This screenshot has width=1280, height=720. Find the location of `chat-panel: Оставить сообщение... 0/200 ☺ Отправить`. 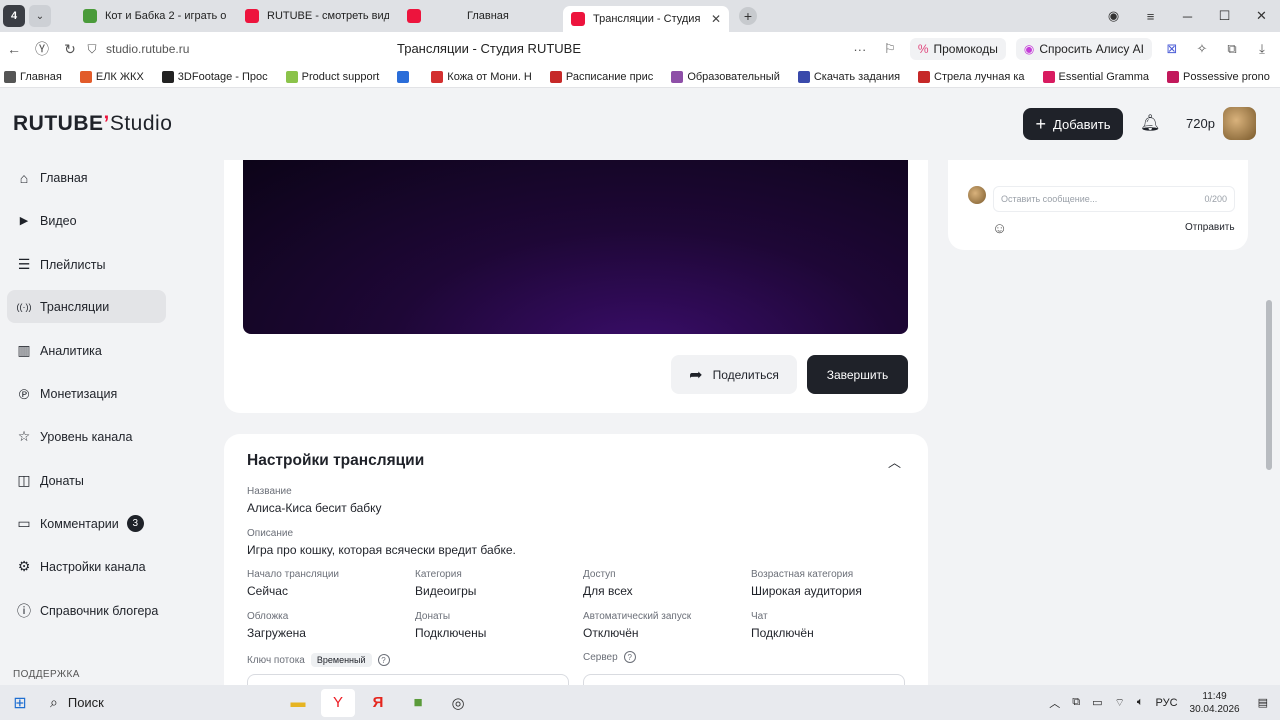

chat-panel: Оставить сообщение... 0/200 ☺ Отправить is located at coordinates (1098, 205).